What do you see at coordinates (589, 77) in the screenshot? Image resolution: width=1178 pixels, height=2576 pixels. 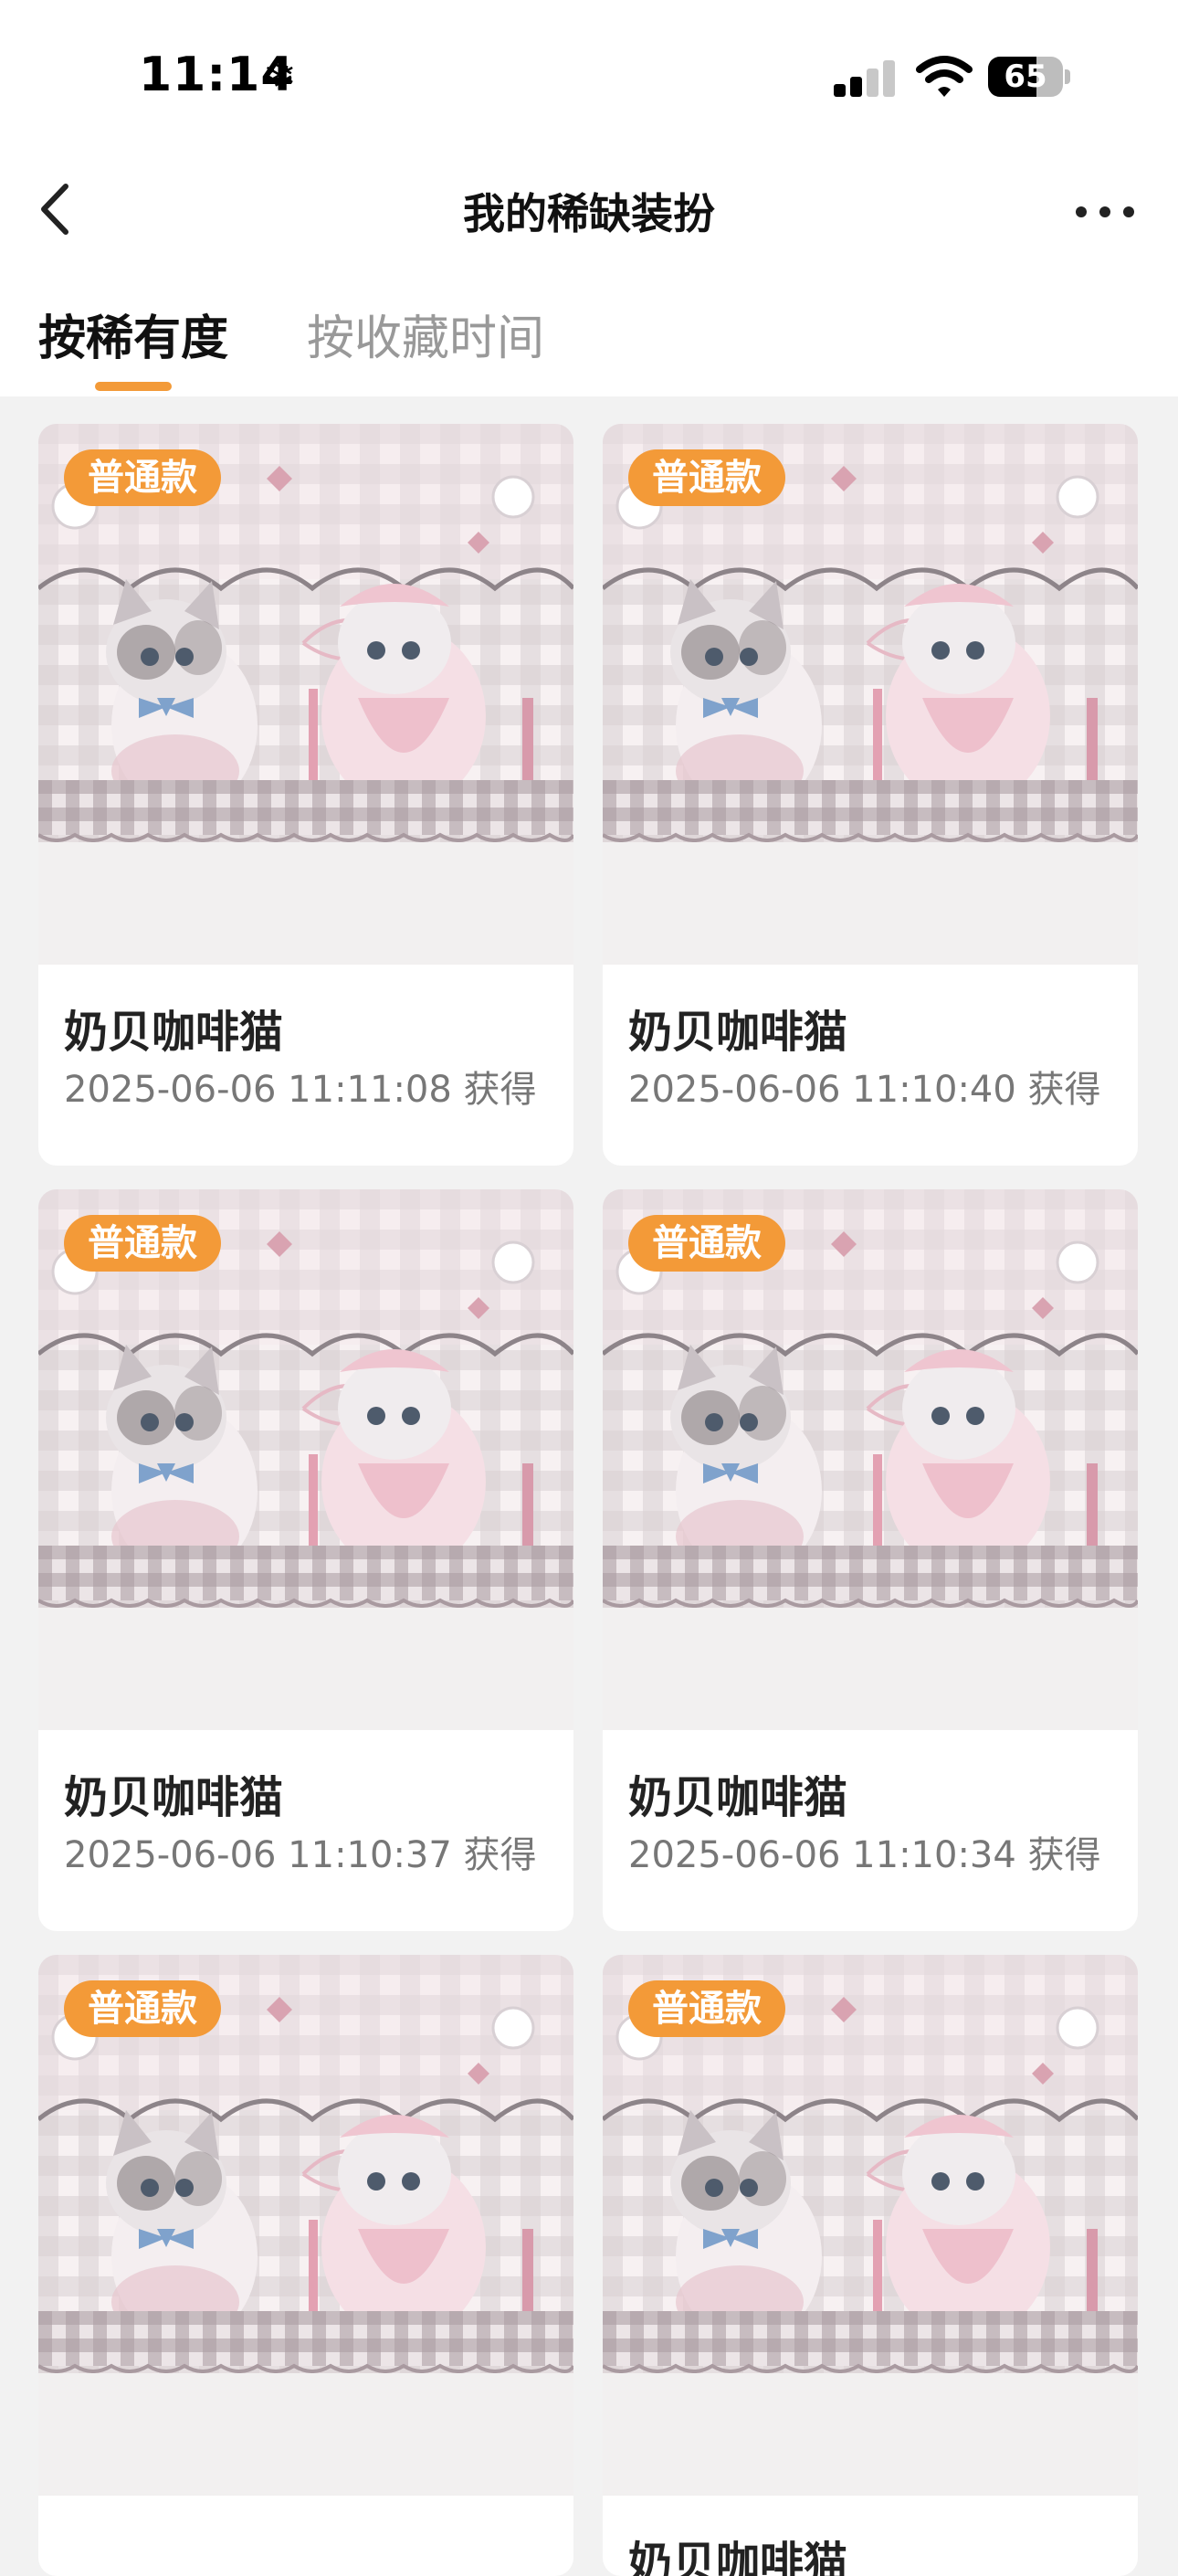 I see `status-bar: 11:14 ❄ 65` at bounding box center [589, 77].